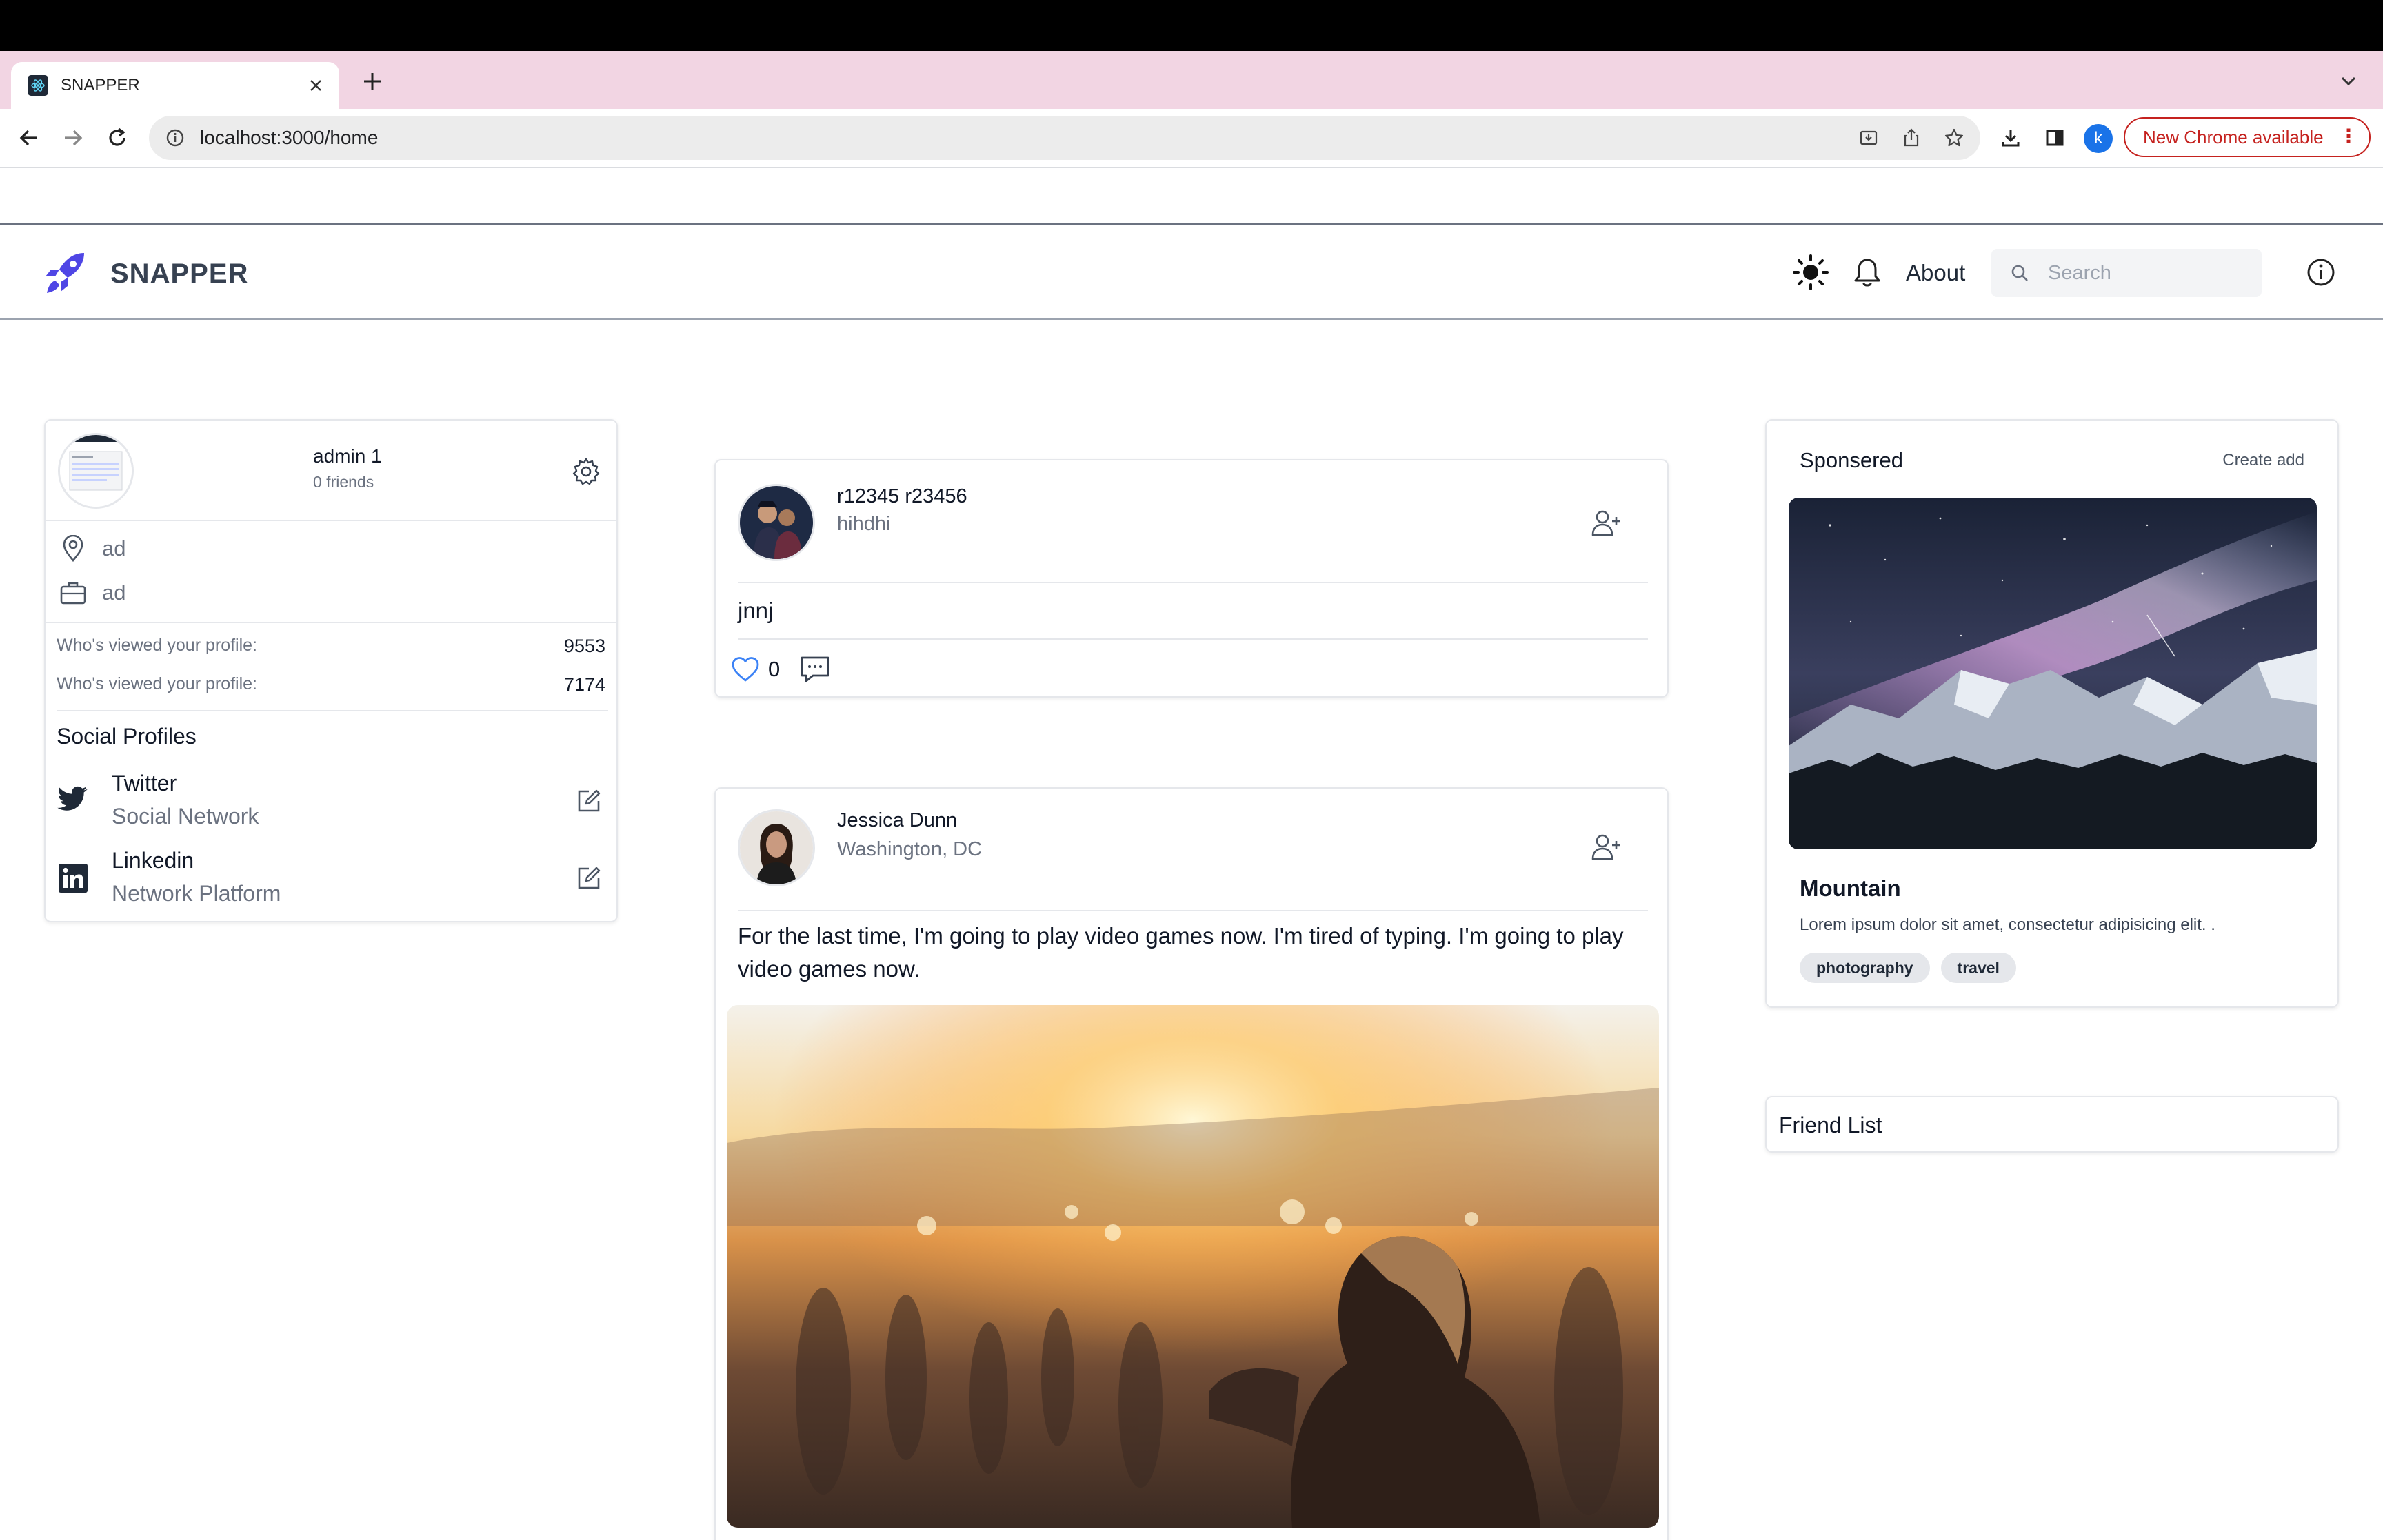 This screenshot has width=2383, height=1540. Describe the element at coordinates (588, 879) in the screenshot. I see `edit-linkedin-icon` at that location.